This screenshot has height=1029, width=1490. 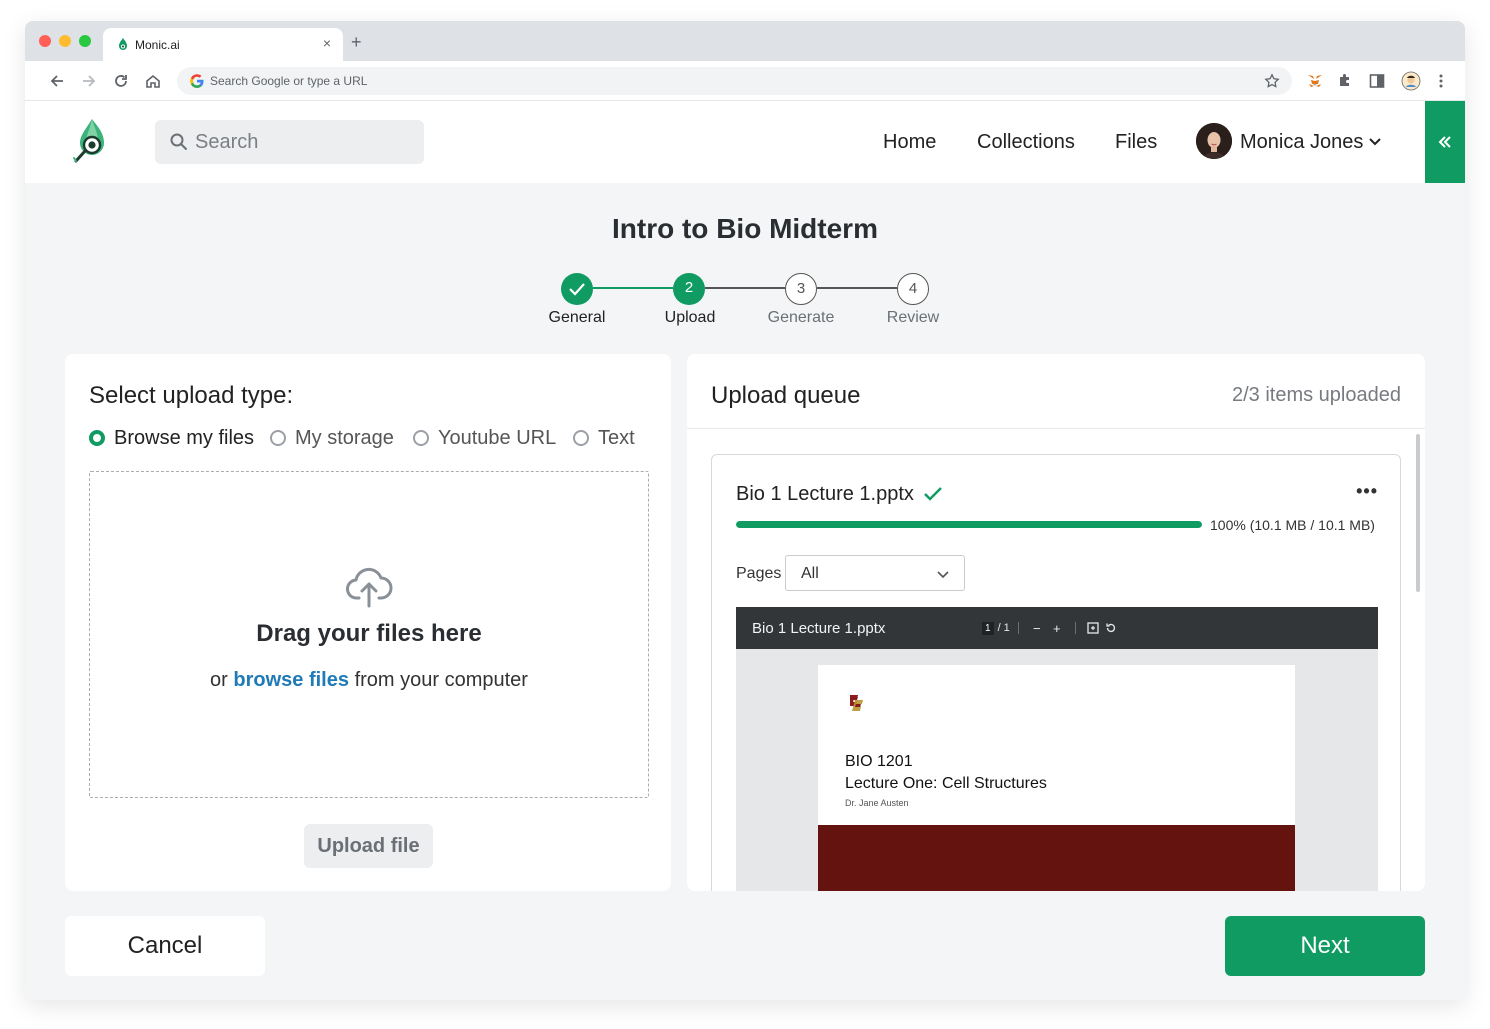 What do you see at coordinates (1301, 142) in the screenshot?
I see `user-name: Monica Jones` at bounding box center [1301, 142].